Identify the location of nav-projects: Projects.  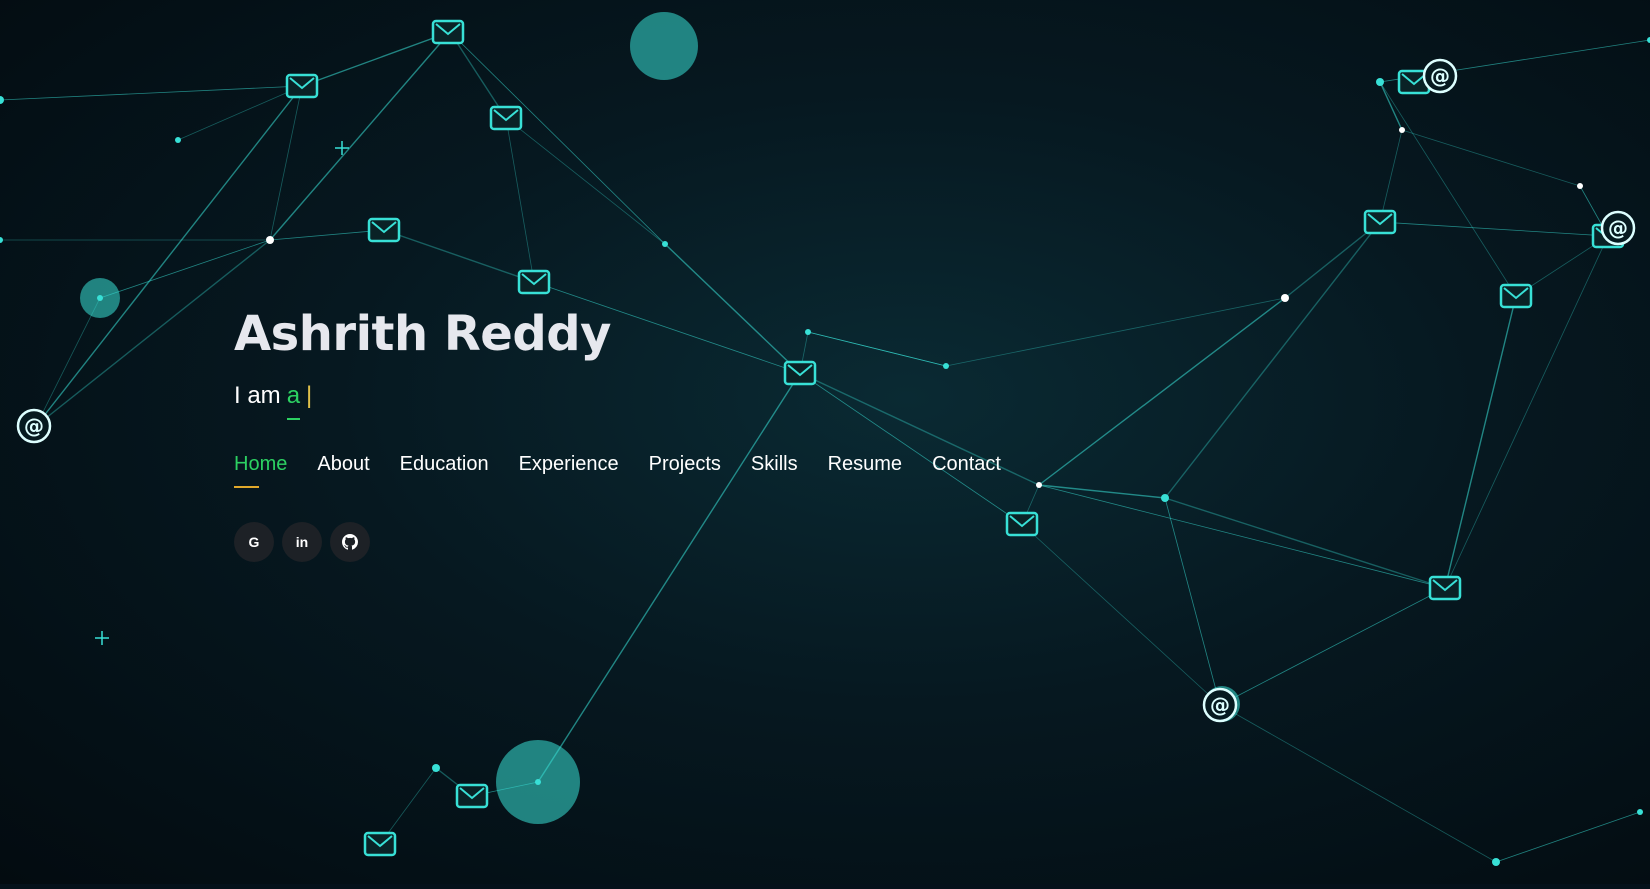
(685, 464).